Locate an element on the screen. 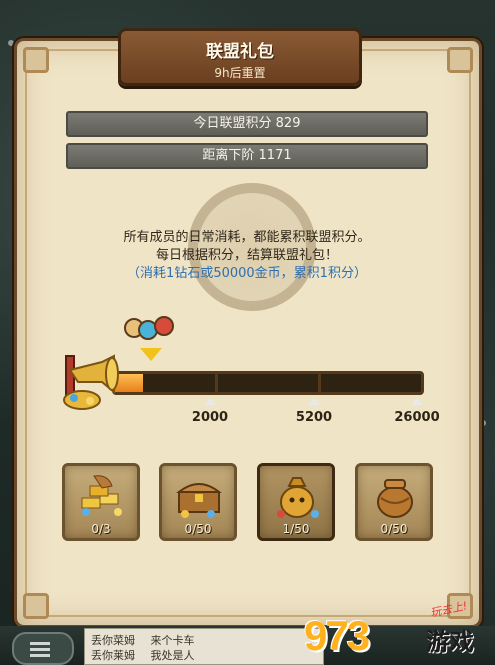  description-line-1: 所有成员的日常消耗，都能累积联盟积分。 is located at coordinates (247, 237).